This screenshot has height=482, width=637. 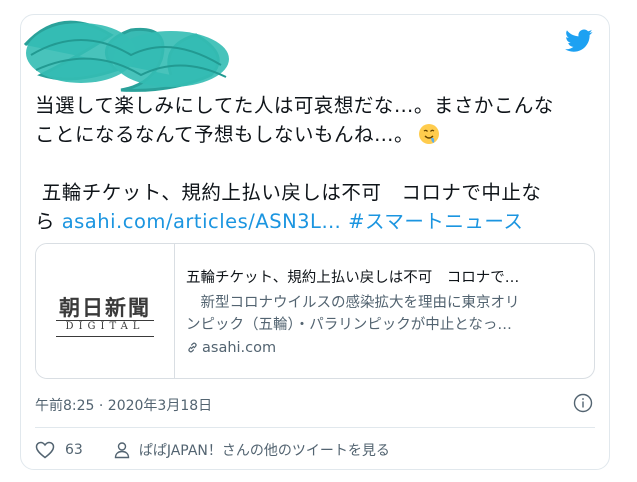 I want to click on tweet-timestamp: 午前8:25 · 2020年3月18日, so click(x=123, y=405).